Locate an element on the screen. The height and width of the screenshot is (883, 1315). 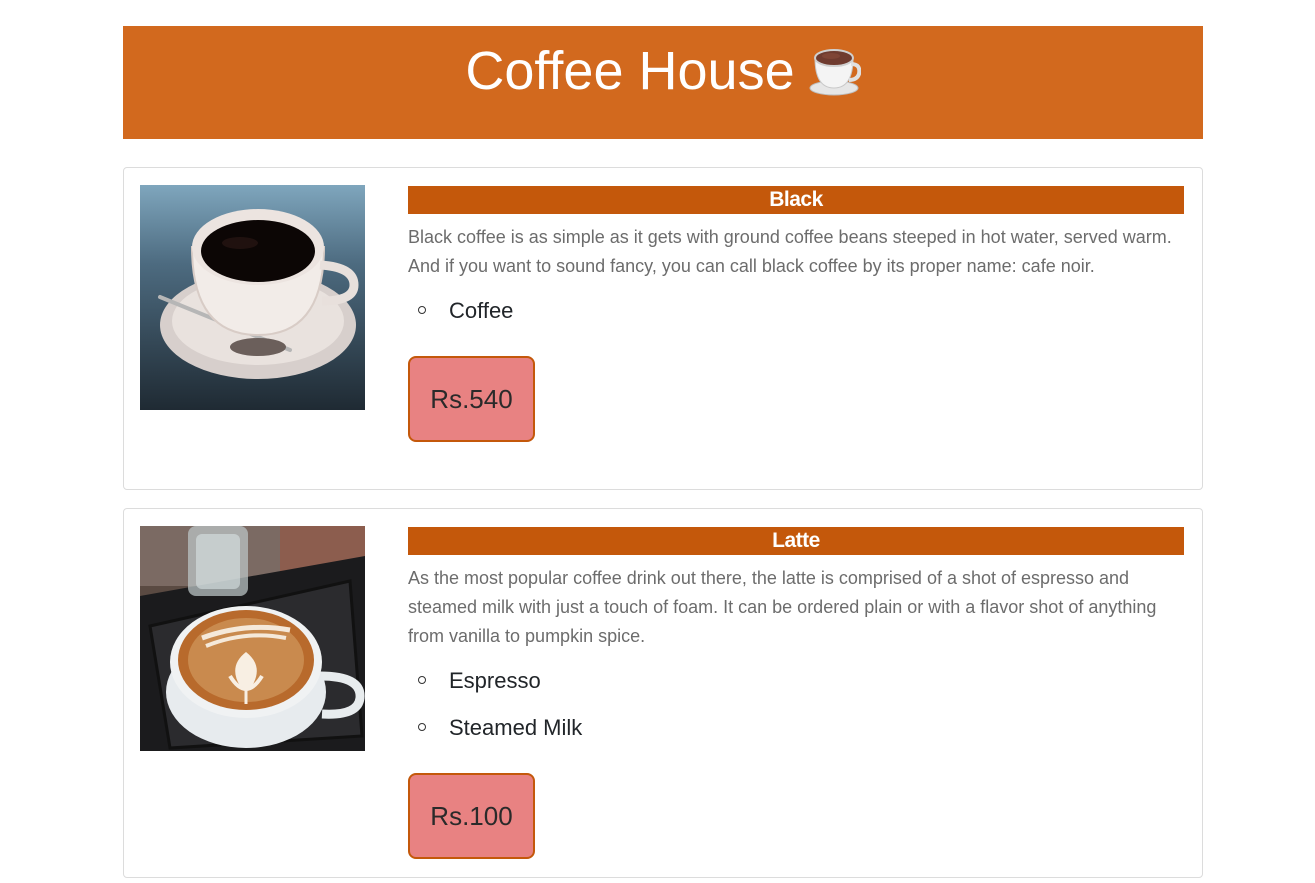
ingredient-list: Espresso Steamed Milk is located at coordinates (796, 704).